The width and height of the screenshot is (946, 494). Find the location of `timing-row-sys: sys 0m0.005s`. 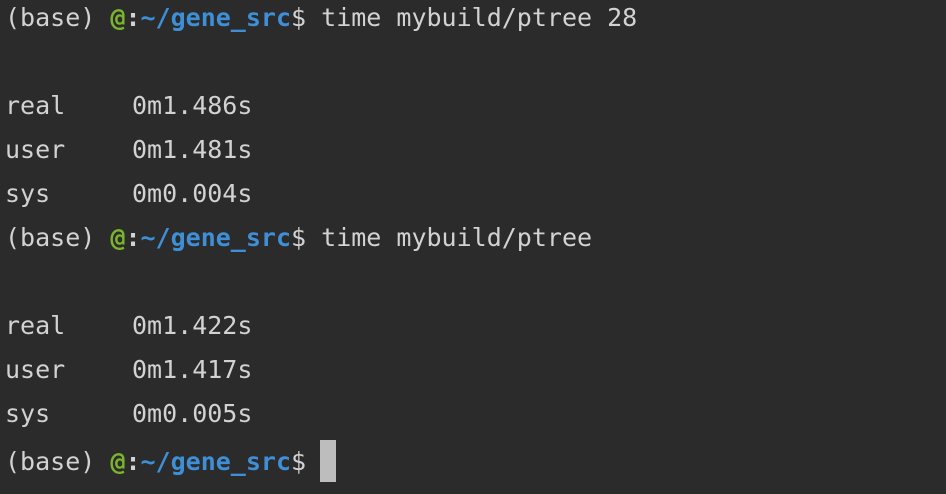

timing-row-sys: sys 0m0.005s is located at coordinates (475, 418).